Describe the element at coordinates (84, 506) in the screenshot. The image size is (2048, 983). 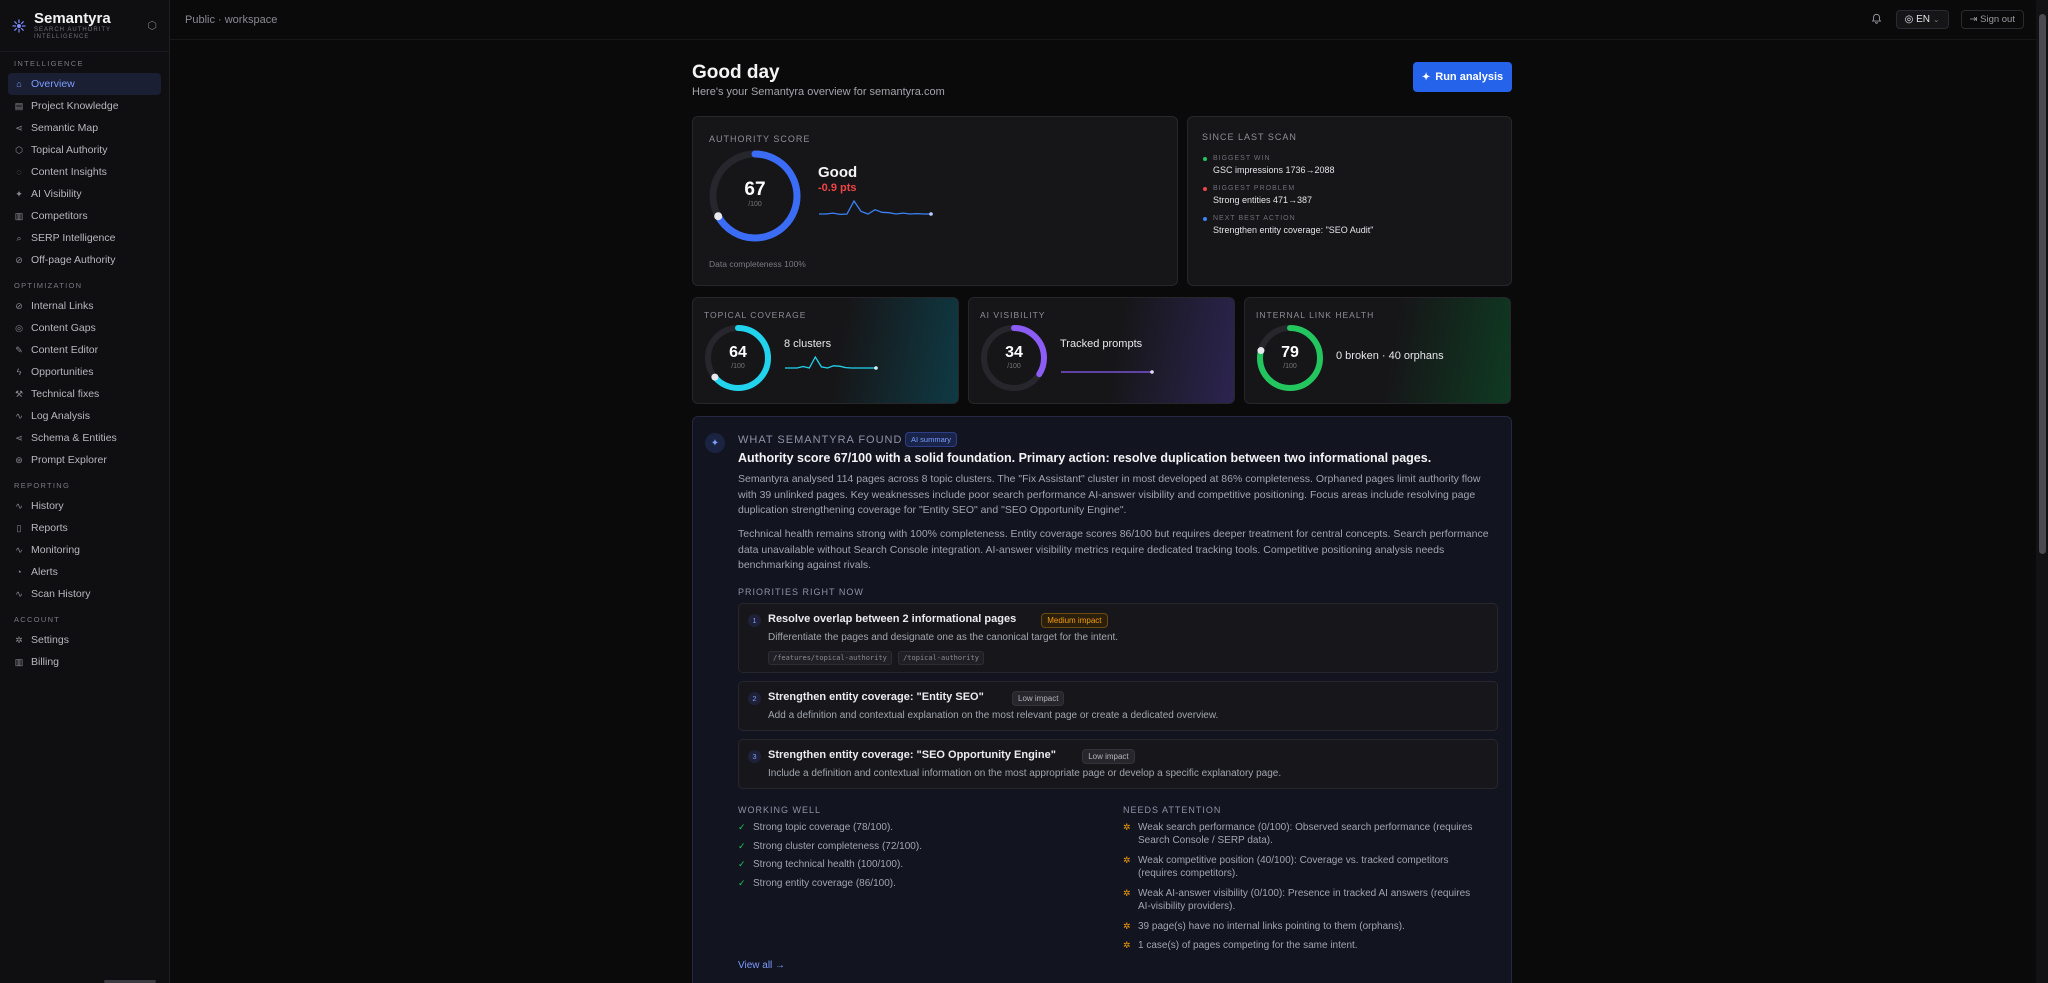
I see `sidebar-item-history: ∿ History` at that location.